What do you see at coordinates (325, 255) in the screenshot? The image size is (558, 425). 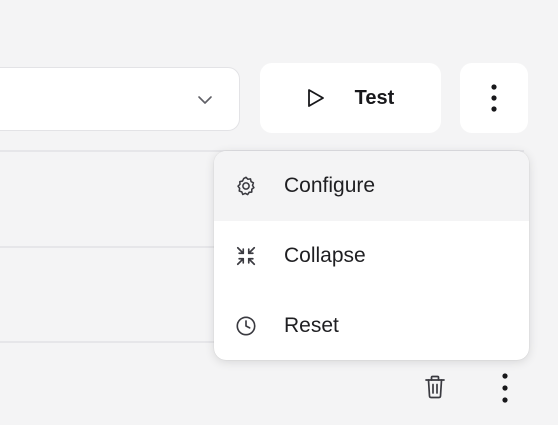 I see `menu-item-label: Collapse` at bounding box center [325, 255].